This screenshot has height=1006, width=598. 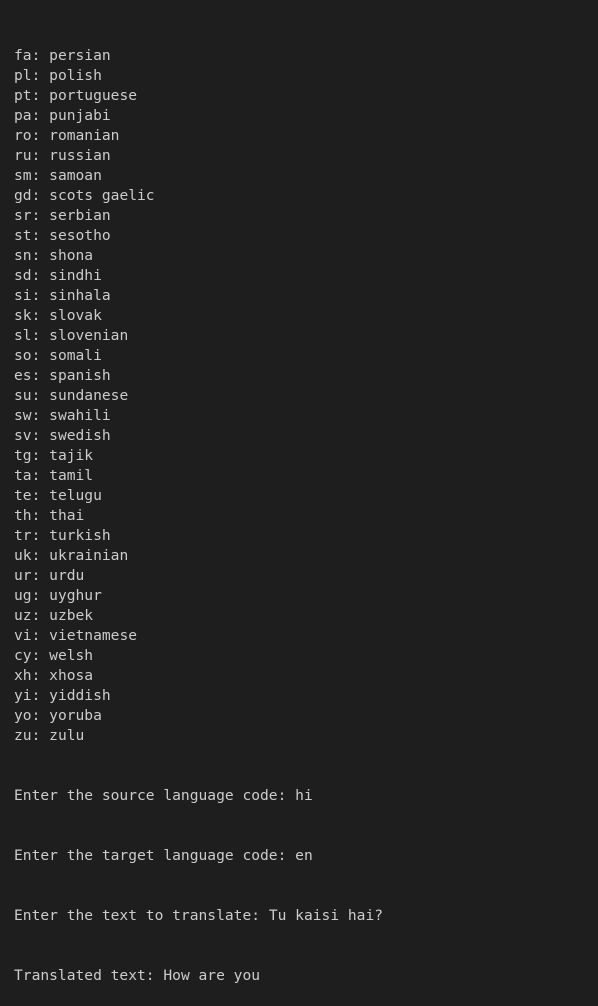 What do you see at coordinates (75, 175) in the screenshot?
I see `language-name: samoan` at bounding box center [75, 175].